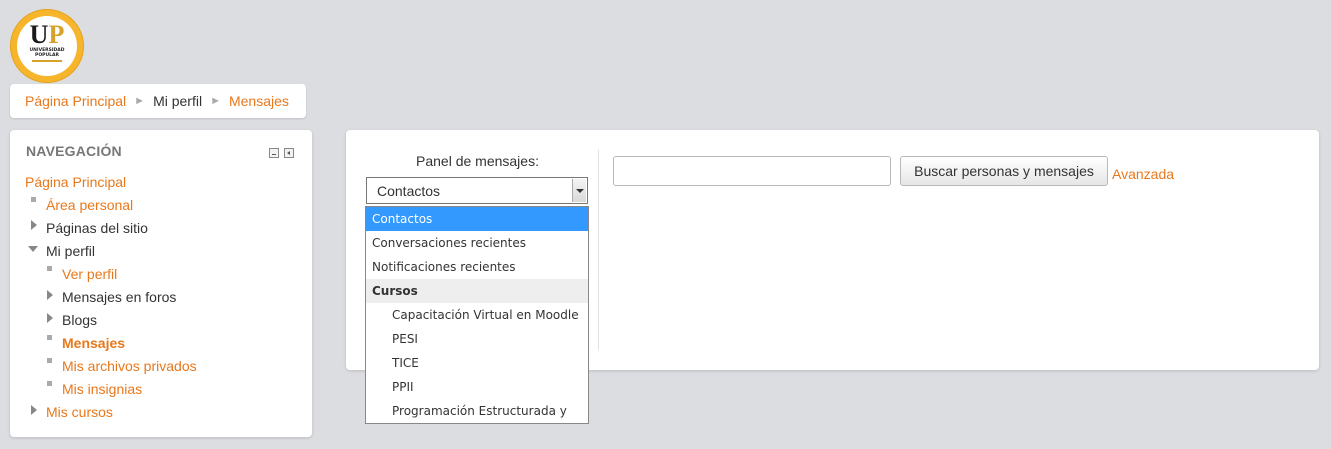  I want to click on nav-item-my-profile: Mi perfil, so click(70, 251).